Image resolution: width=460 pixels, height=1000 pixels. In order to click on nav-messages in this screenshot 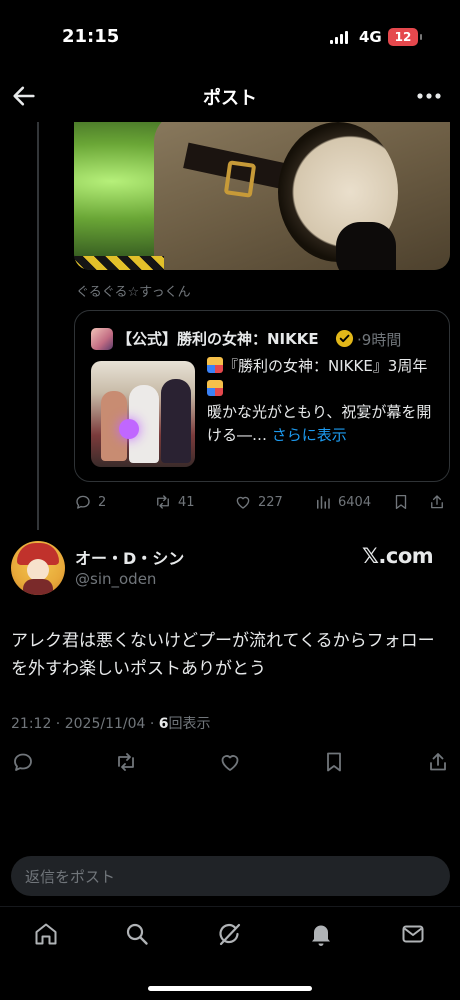, I will do `click(414, 935)`.